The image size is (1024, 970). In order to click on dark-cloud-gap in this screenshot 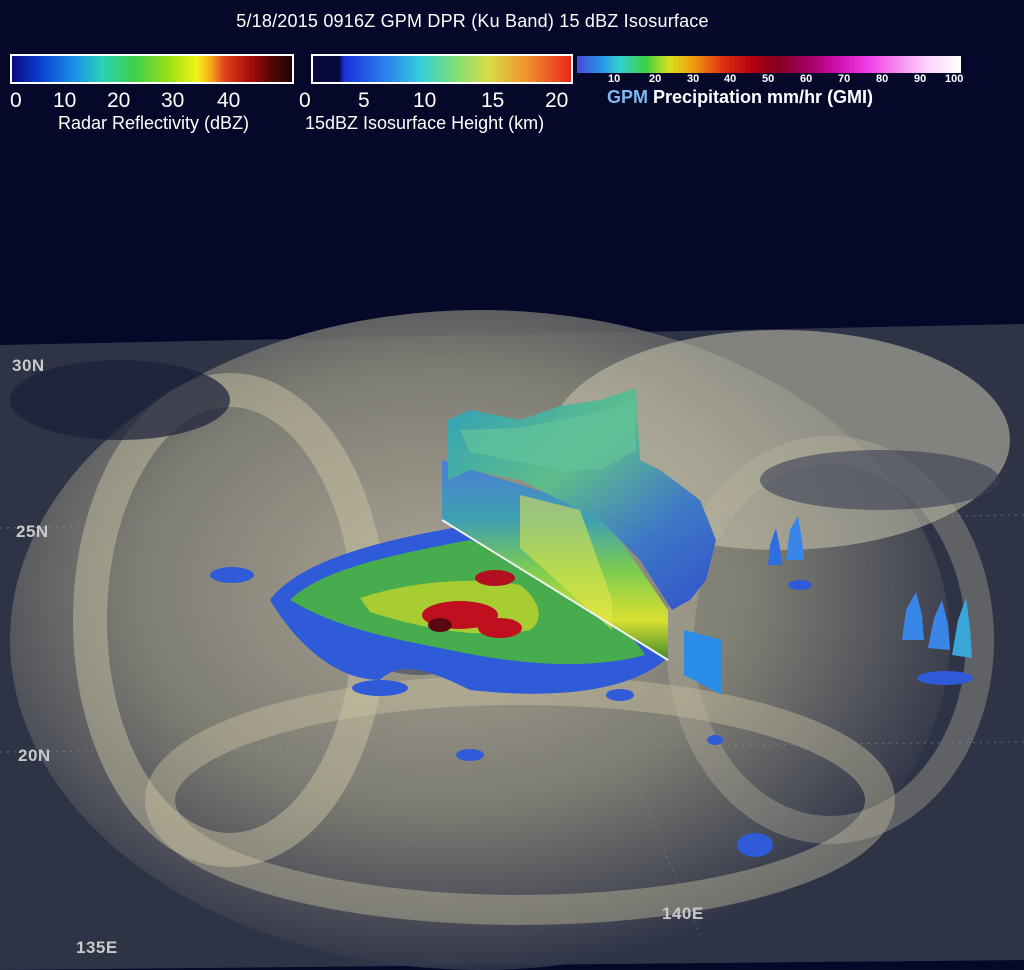, I will do `click(880, 480)`.